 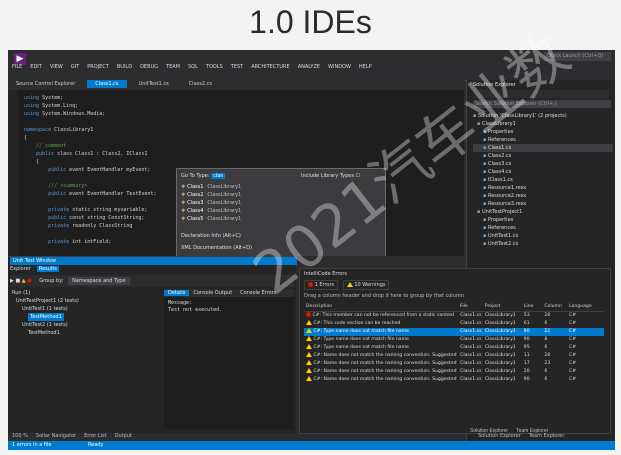 I want to click on go-to-type-result: ❖ Class1 ClassLibrary1, so click(x=226, y=187).